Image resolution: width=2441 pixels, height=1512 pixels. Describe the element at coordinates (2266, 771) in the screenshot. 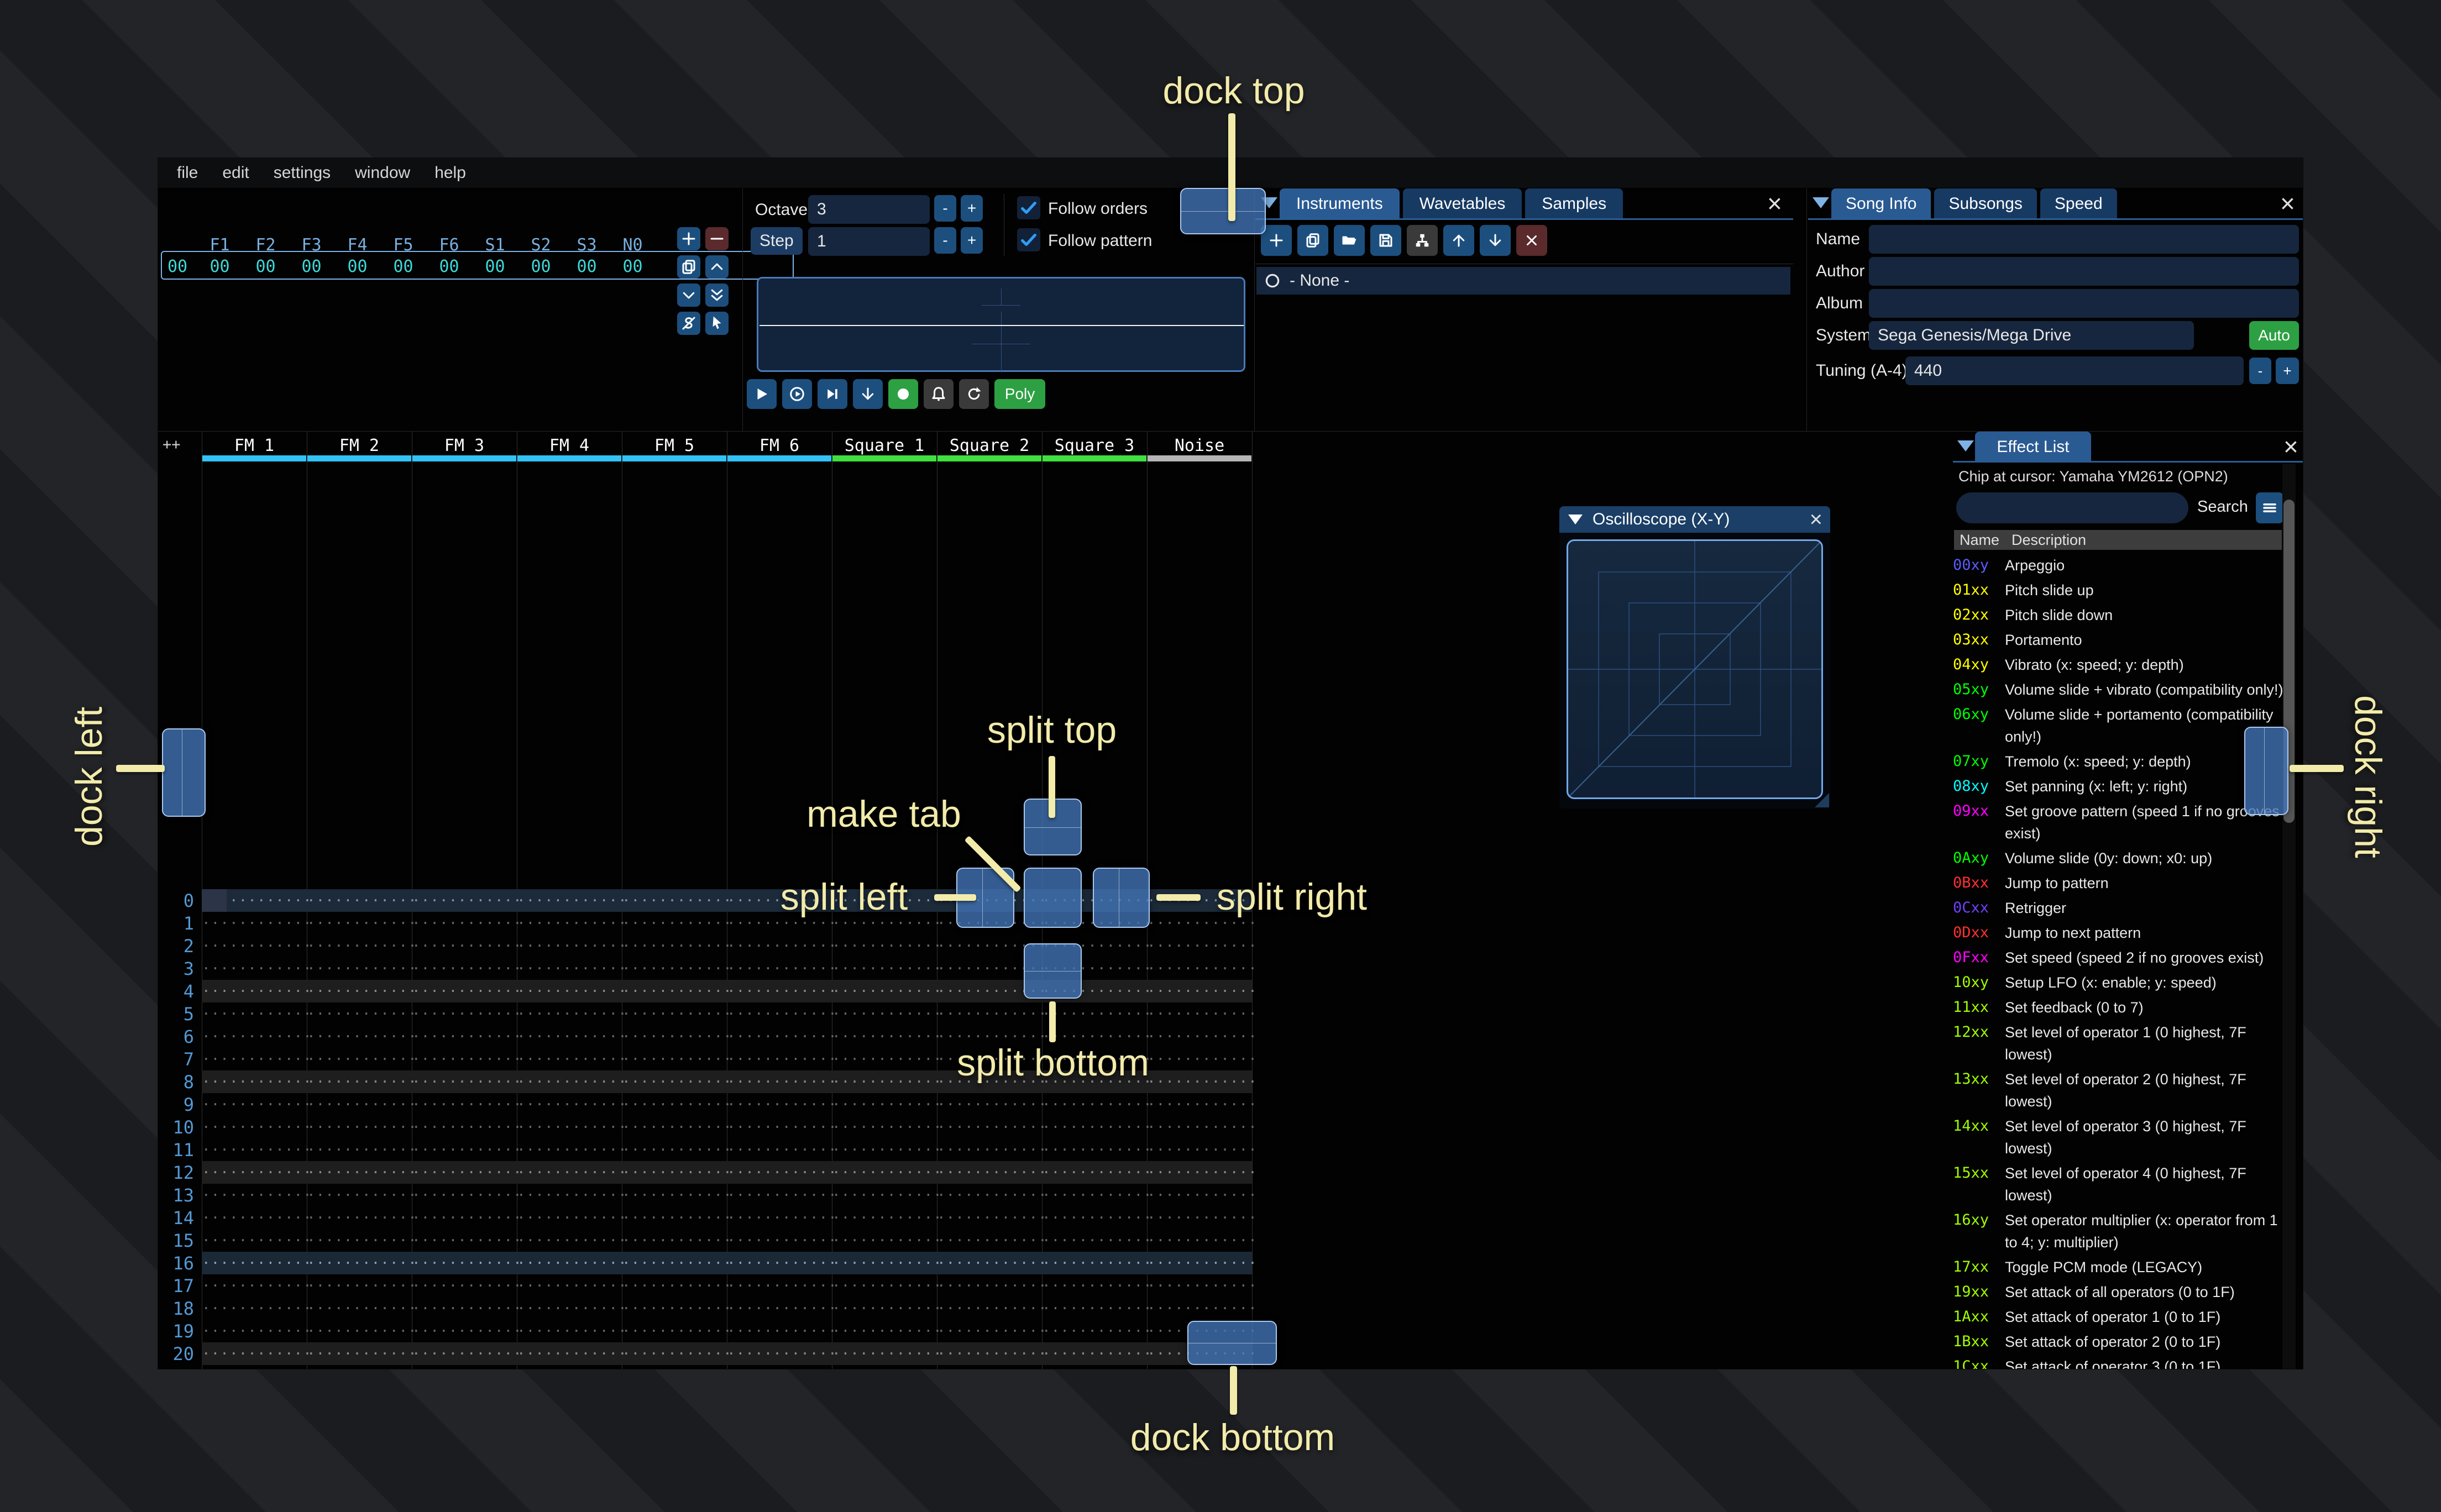

I see `dock-right-target` at that location.